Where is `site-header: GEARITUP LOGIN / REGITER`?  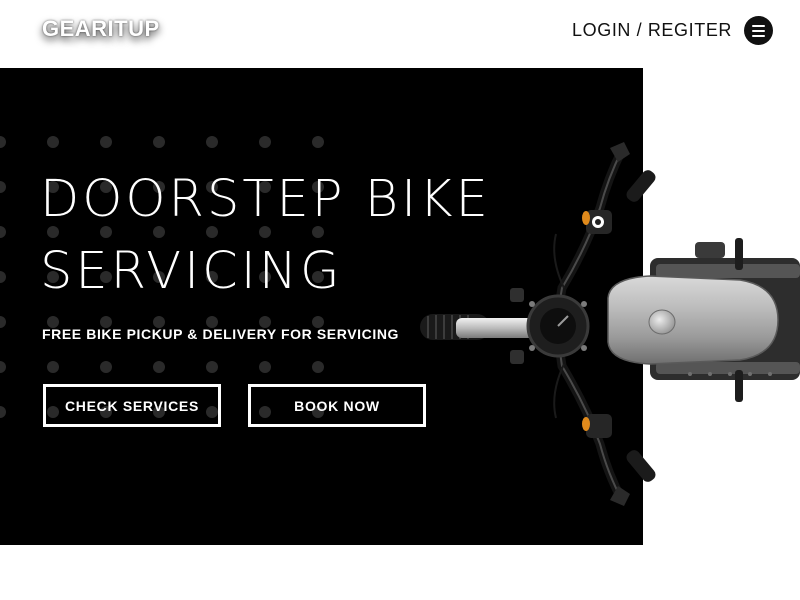
site-header: GEARITUP LOGIN / REGITER is located at coordinates (400, 34).